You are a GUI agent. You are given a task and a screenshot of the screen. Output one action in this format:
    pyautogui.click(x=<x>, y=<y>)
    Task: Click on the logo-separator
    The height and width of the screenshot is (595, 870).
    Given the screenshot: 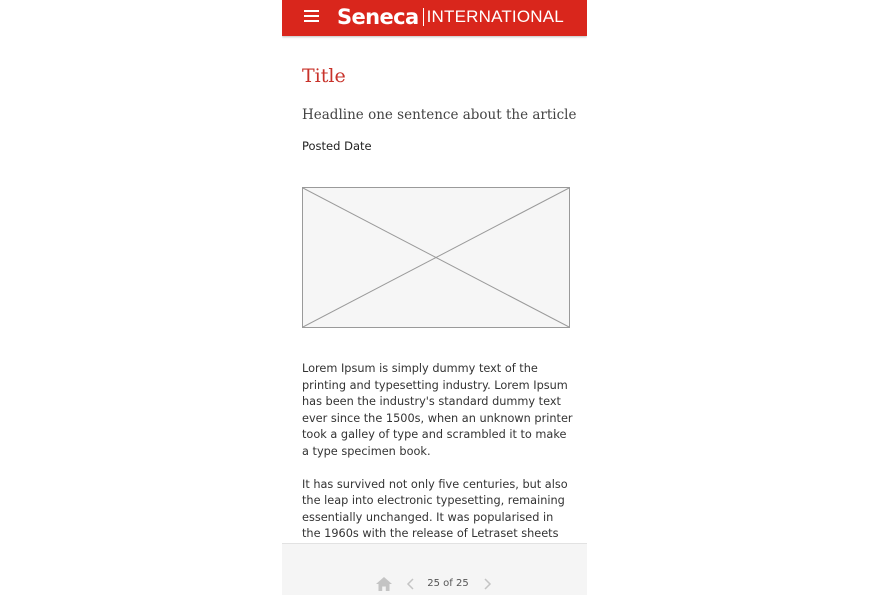 What is the action you would take?
    pyautogui.click(x=423, y=17)
    